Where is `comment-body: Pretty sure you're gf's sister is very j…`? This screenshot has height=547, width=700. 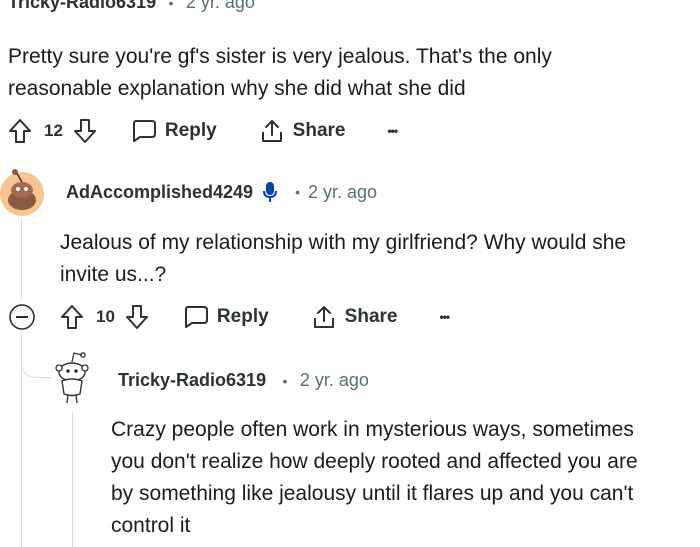
comment-body: Pretty sure you're gf's sister is very j… is located at coordinates (348, 73).